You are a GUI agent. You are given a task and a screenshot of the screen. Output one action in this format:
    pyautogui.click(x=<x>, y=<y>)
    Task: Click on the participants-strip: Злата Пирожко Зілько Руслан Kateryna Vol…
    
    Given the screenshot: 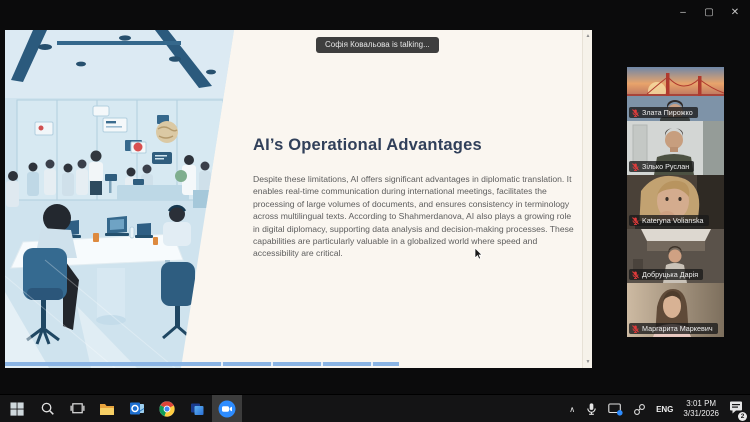 What is the action you would take?
    pyautogui.click(x=675, y=202)
    